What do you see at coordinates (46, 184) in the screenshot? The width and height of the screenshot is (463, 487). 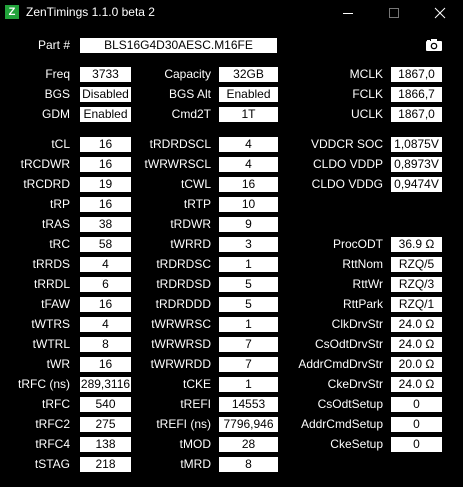 I see `col1-label: tRCDRD` at bounding box center [46, 184].